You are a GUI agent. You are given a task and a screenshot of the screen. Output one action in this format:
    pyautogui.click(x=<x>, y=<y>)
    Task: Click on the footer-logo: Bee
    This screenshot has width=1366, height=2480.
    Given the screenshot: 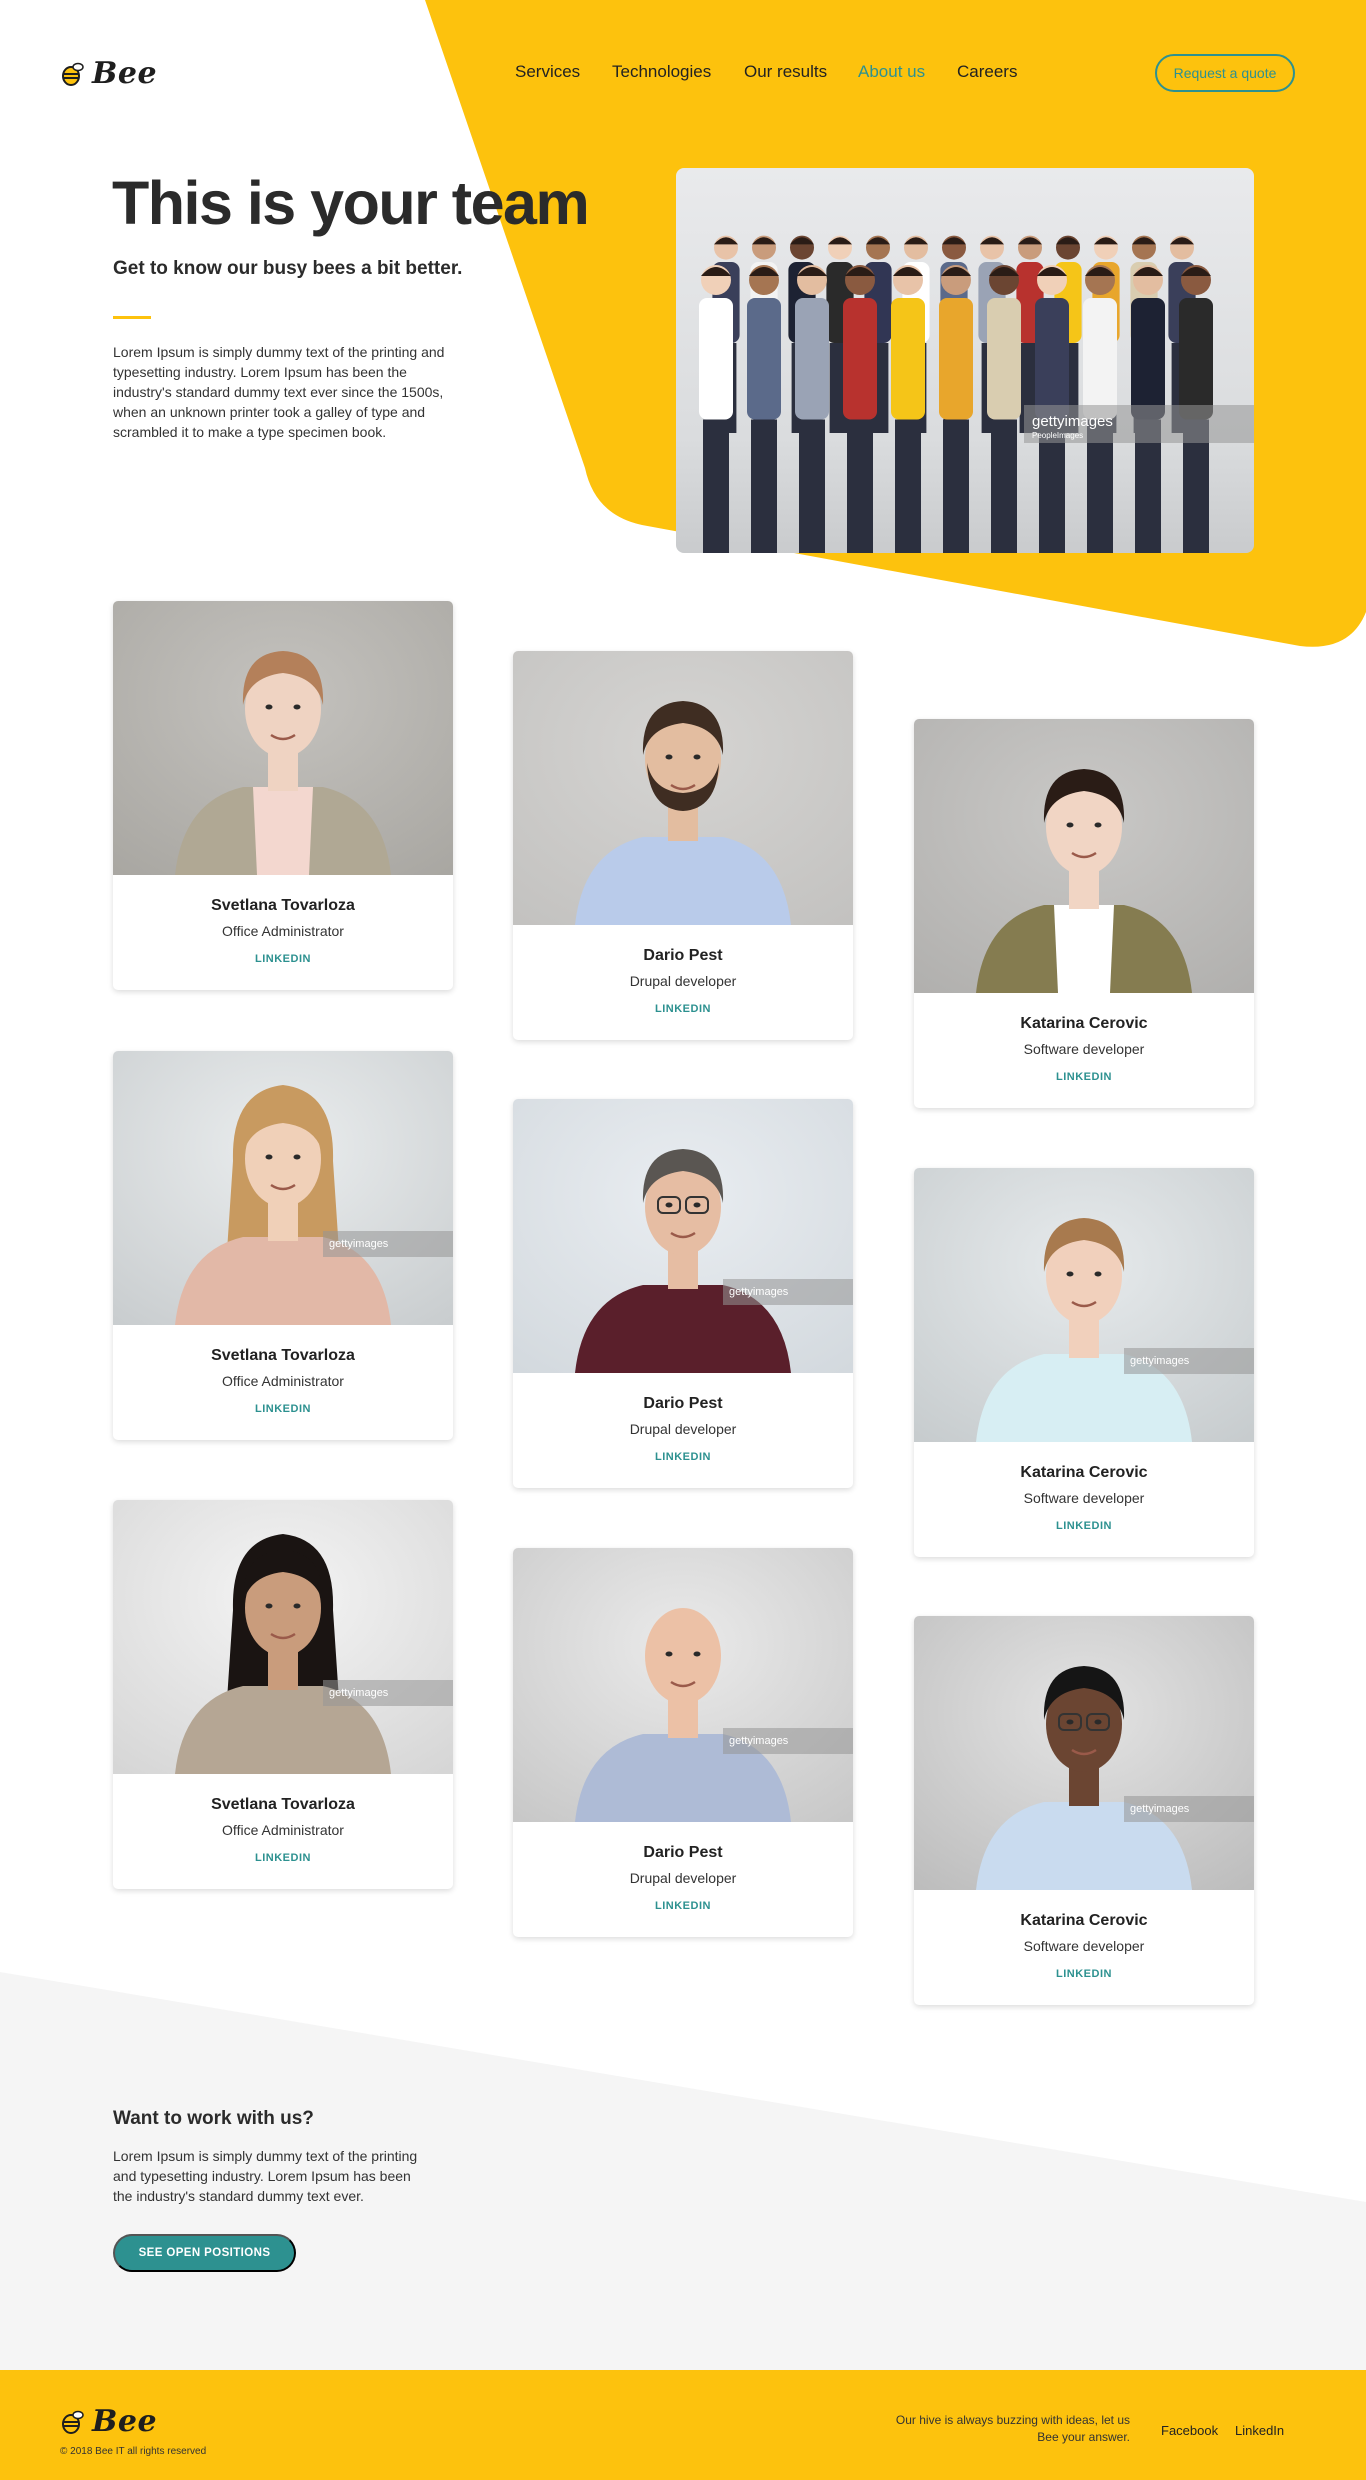 What is the action you would take?
    pyautogui.click(x=108, y=2421)
    